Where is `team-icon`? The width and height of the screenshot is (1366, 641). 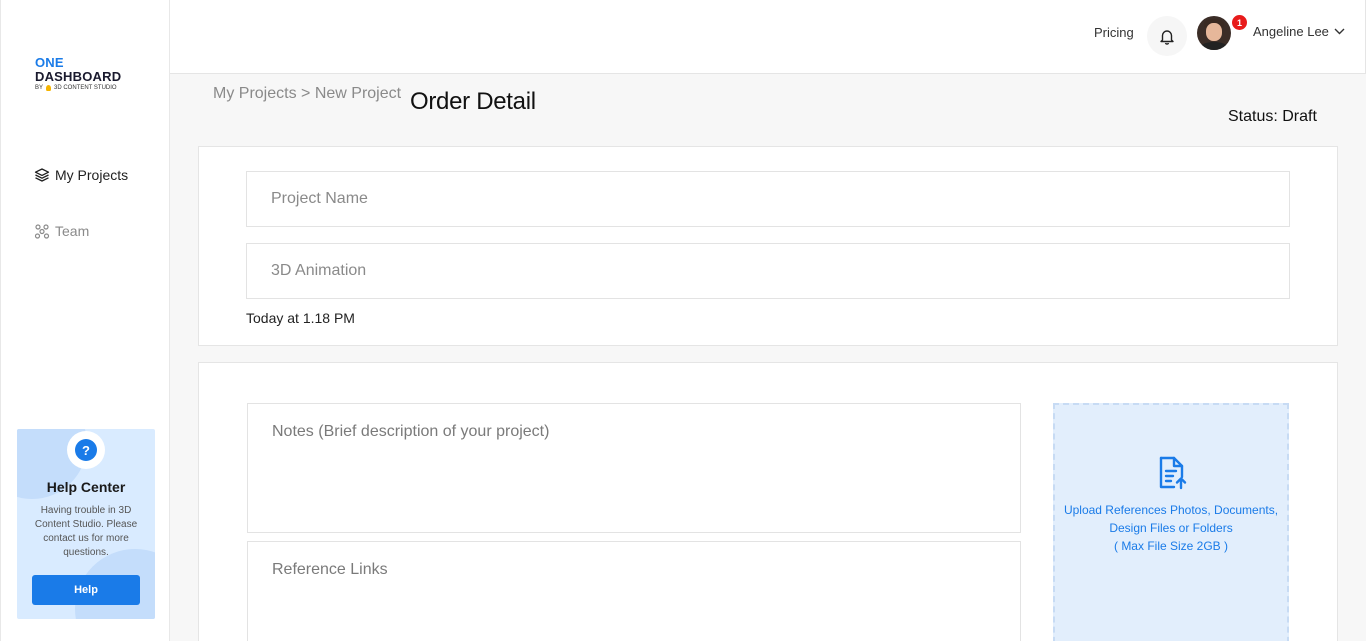 team-icon is located at coordinates (42, 231).